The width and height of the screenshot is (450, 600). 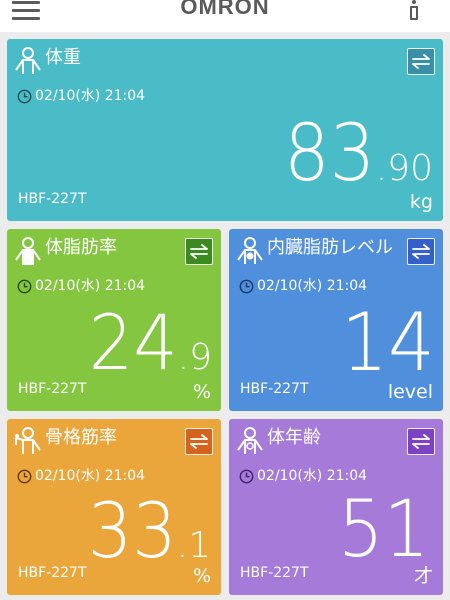 I want to click on person-age-icon, so click(x=250, y=440).